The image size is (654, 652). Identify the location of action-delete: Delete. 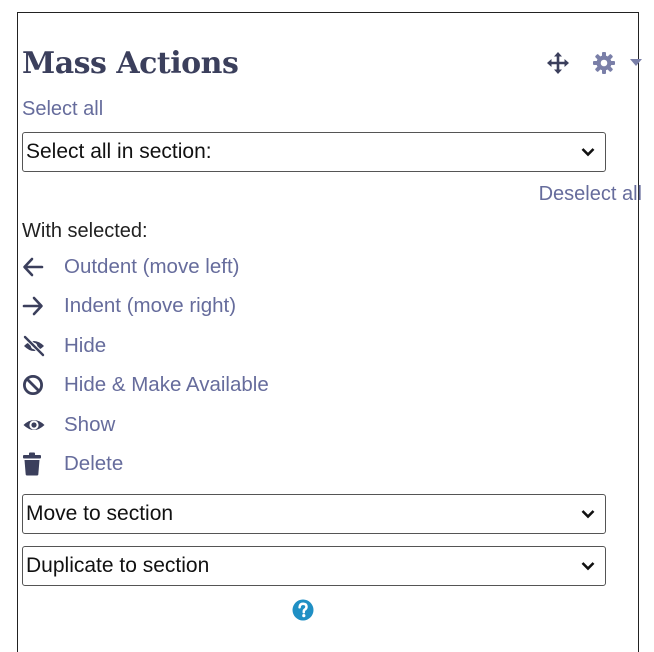
(145, 465).